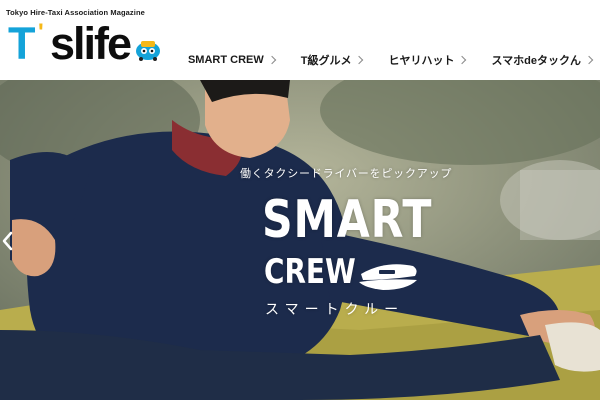 The width and height of the screenshot is (600, 400). Describe the element at coordinates (148, 51) in the screenshot. I see `taxi-mascot-icon` at that location.